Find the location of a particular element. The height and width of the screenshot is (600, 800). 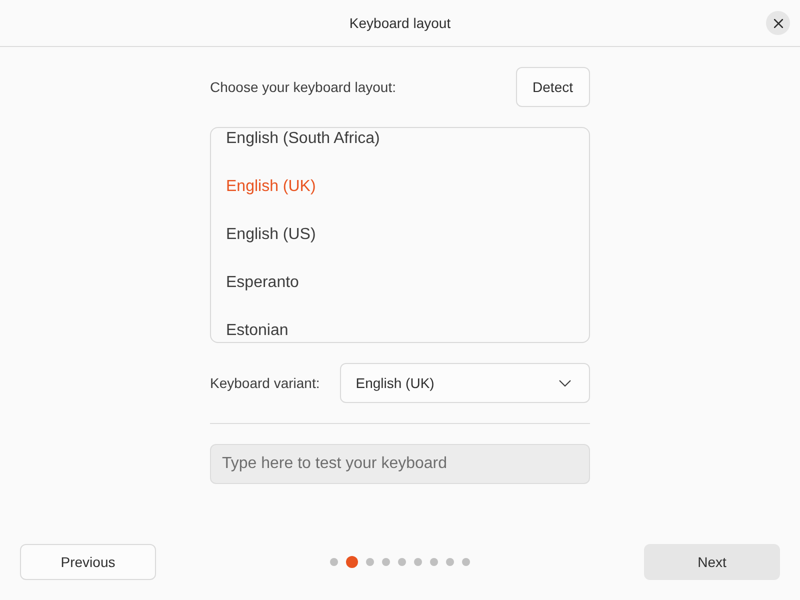

window-title: Keyboard layout is located at coordinates (400, 23).